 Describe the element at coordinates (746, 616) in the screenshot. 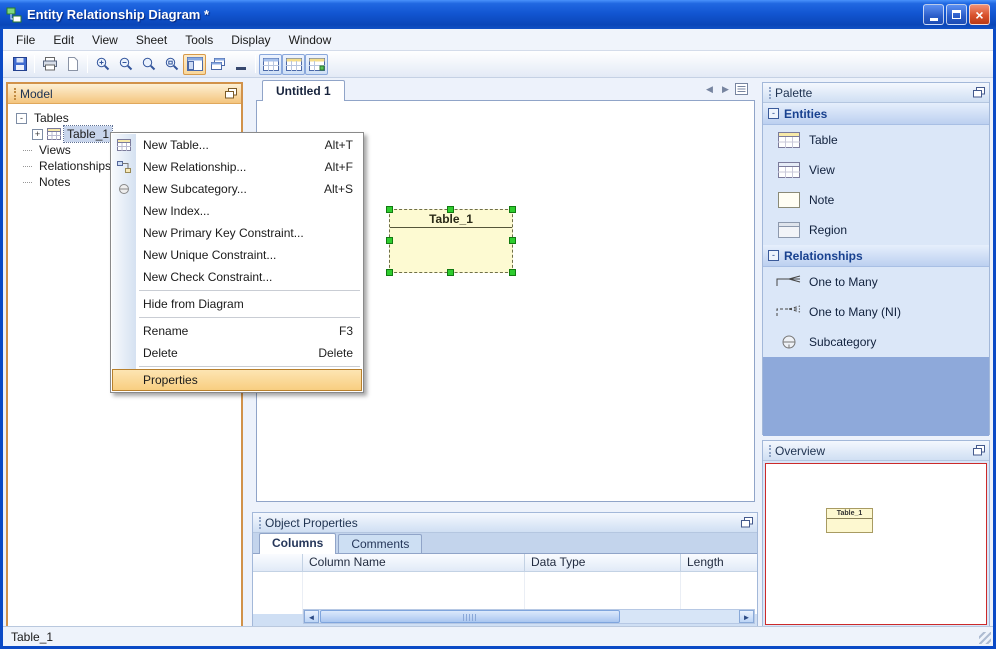

I see `scroll-right-icon: ►` at that location.